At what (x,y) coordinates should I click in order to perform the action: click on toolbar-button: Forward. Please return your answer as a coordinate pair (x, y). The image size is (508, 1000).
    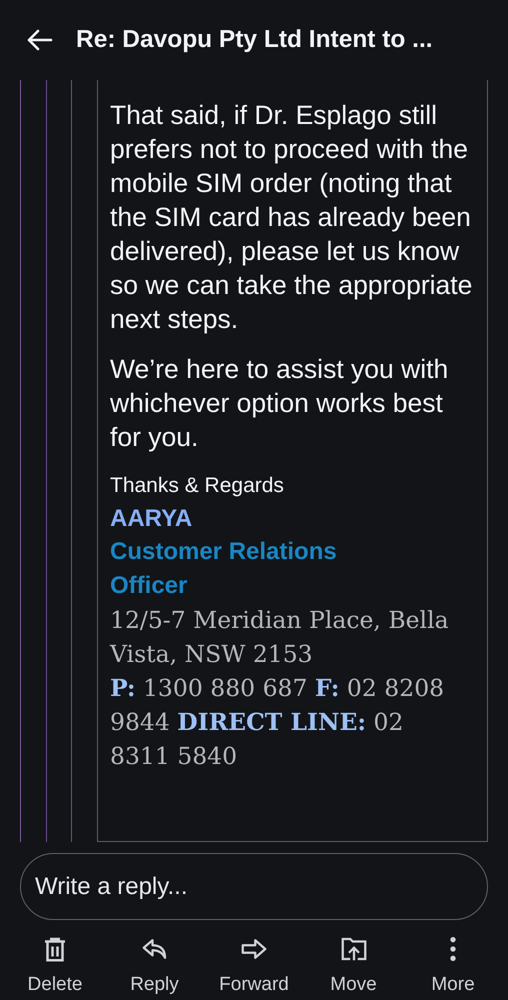
    Looking at the image, I should click on (254, 965).